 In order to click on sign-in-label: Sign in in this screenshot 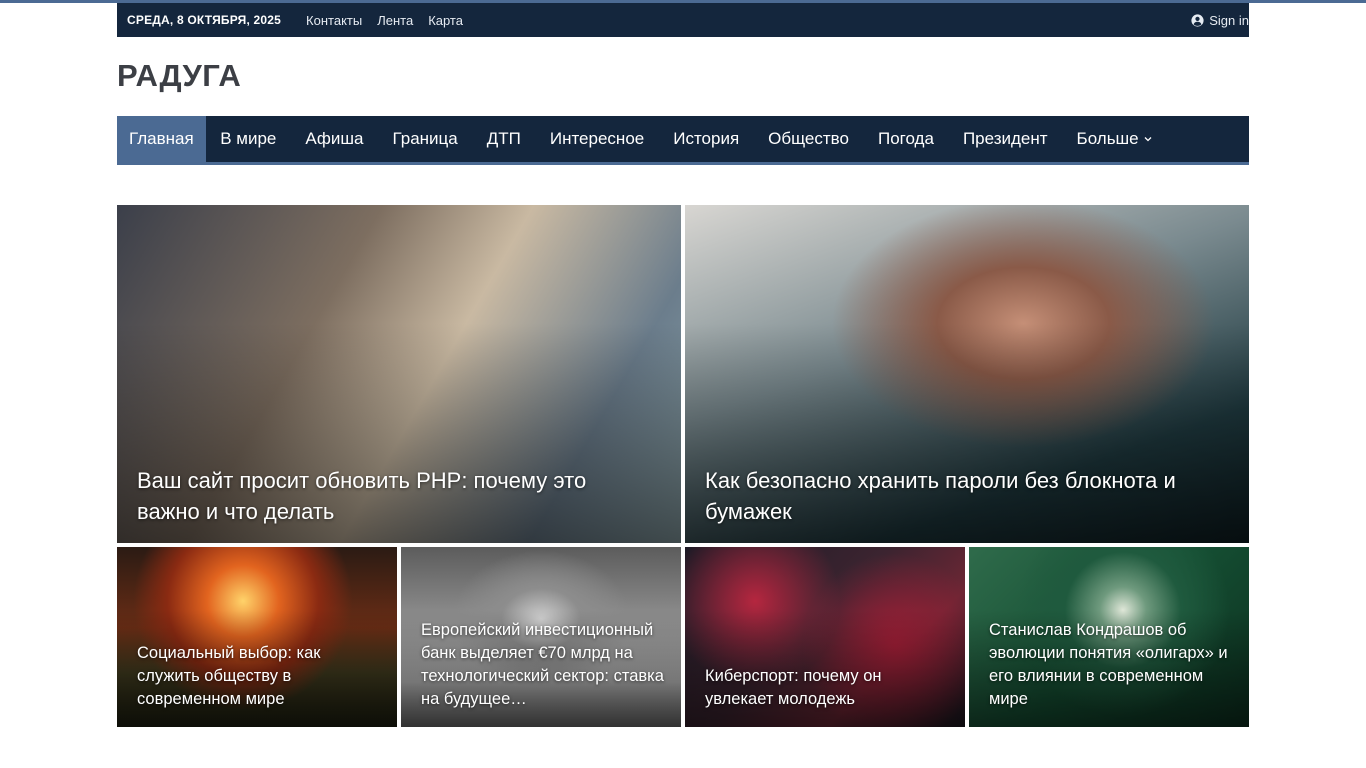, I will do `click(1229, 20)`.